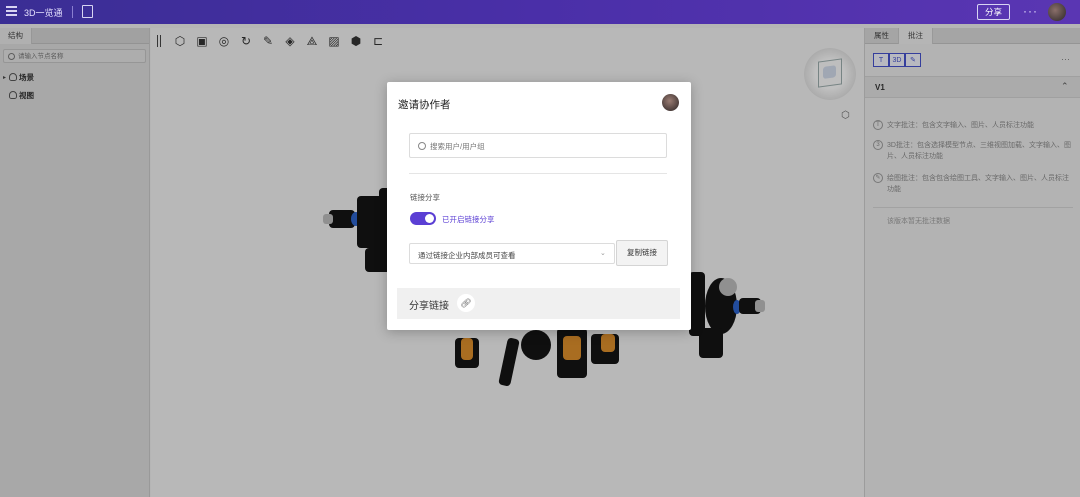 This screenshot has height=497, width=1080. What do you see at coordinates (422, 146) in the screenshot?
I see `search-icon` at bounding box center [422, 146].